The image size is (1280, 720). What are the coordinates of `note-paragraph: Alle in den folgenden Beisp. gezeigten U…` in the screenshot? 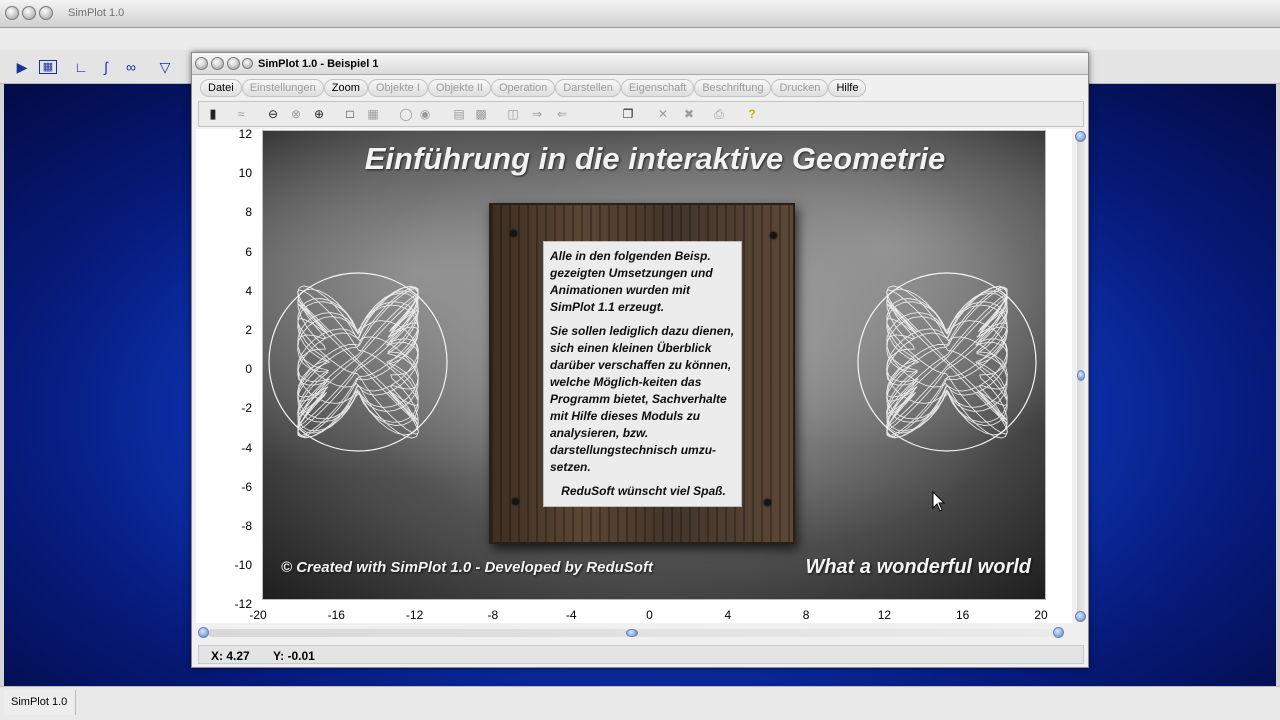 It's located at (631, 281).